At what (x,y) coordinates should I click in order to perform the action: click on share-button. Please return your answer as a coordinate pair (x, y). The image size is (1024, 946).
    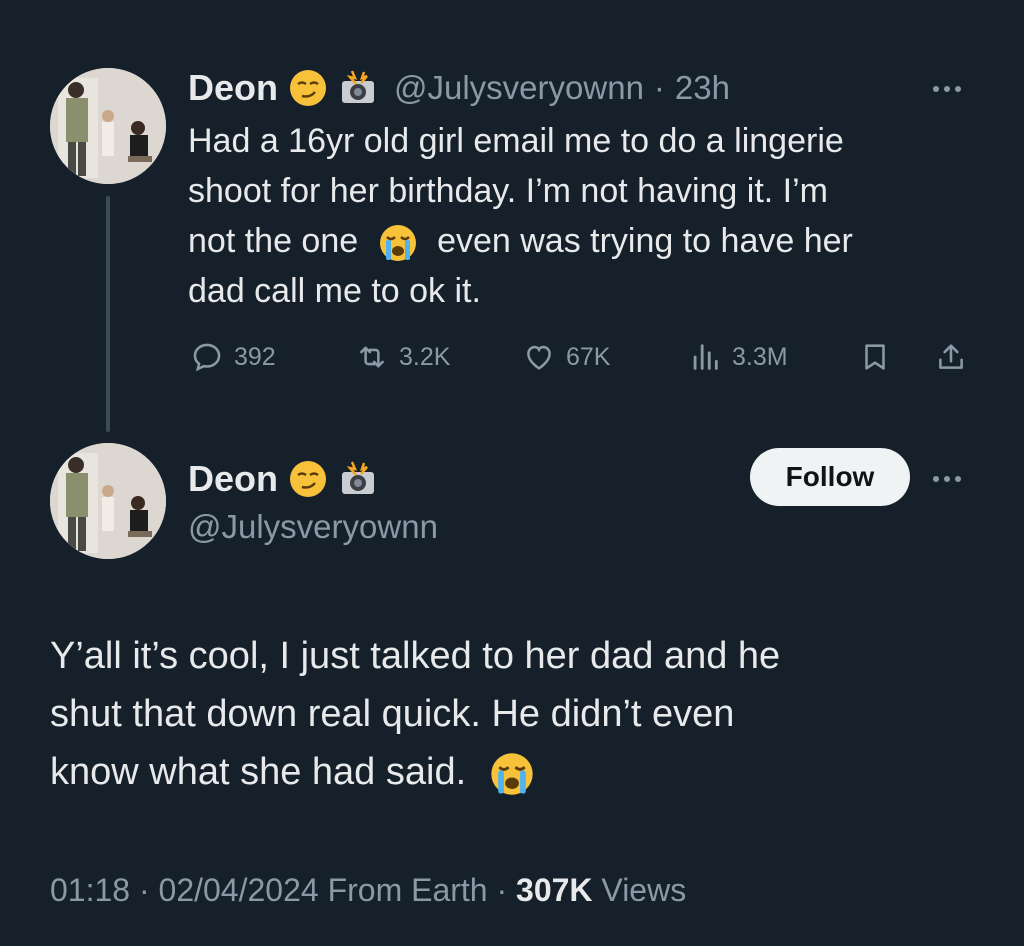
    Looking at the image, I should click on (951, 357).